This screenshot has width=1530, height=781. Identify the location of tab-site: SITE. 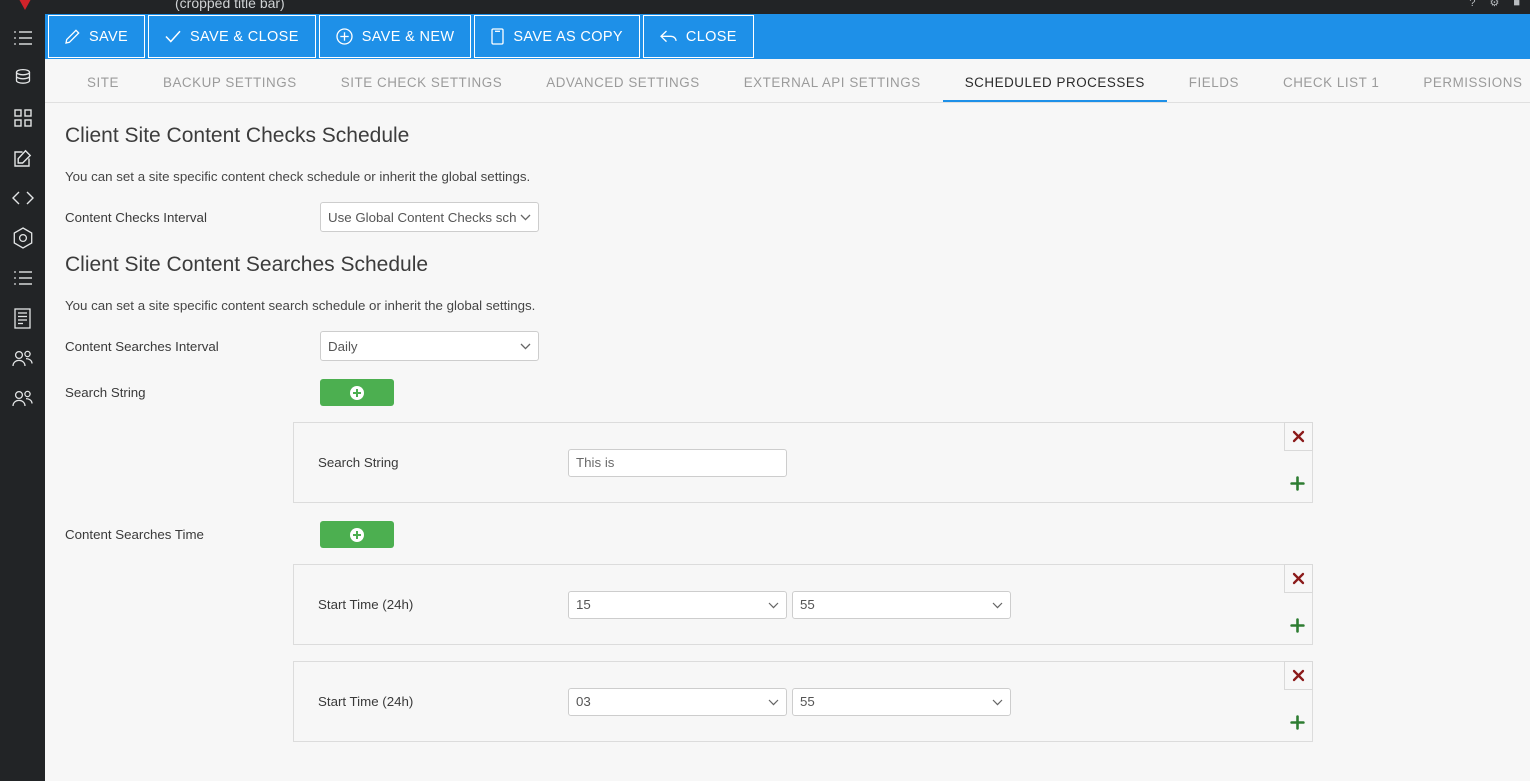
(103, 88).